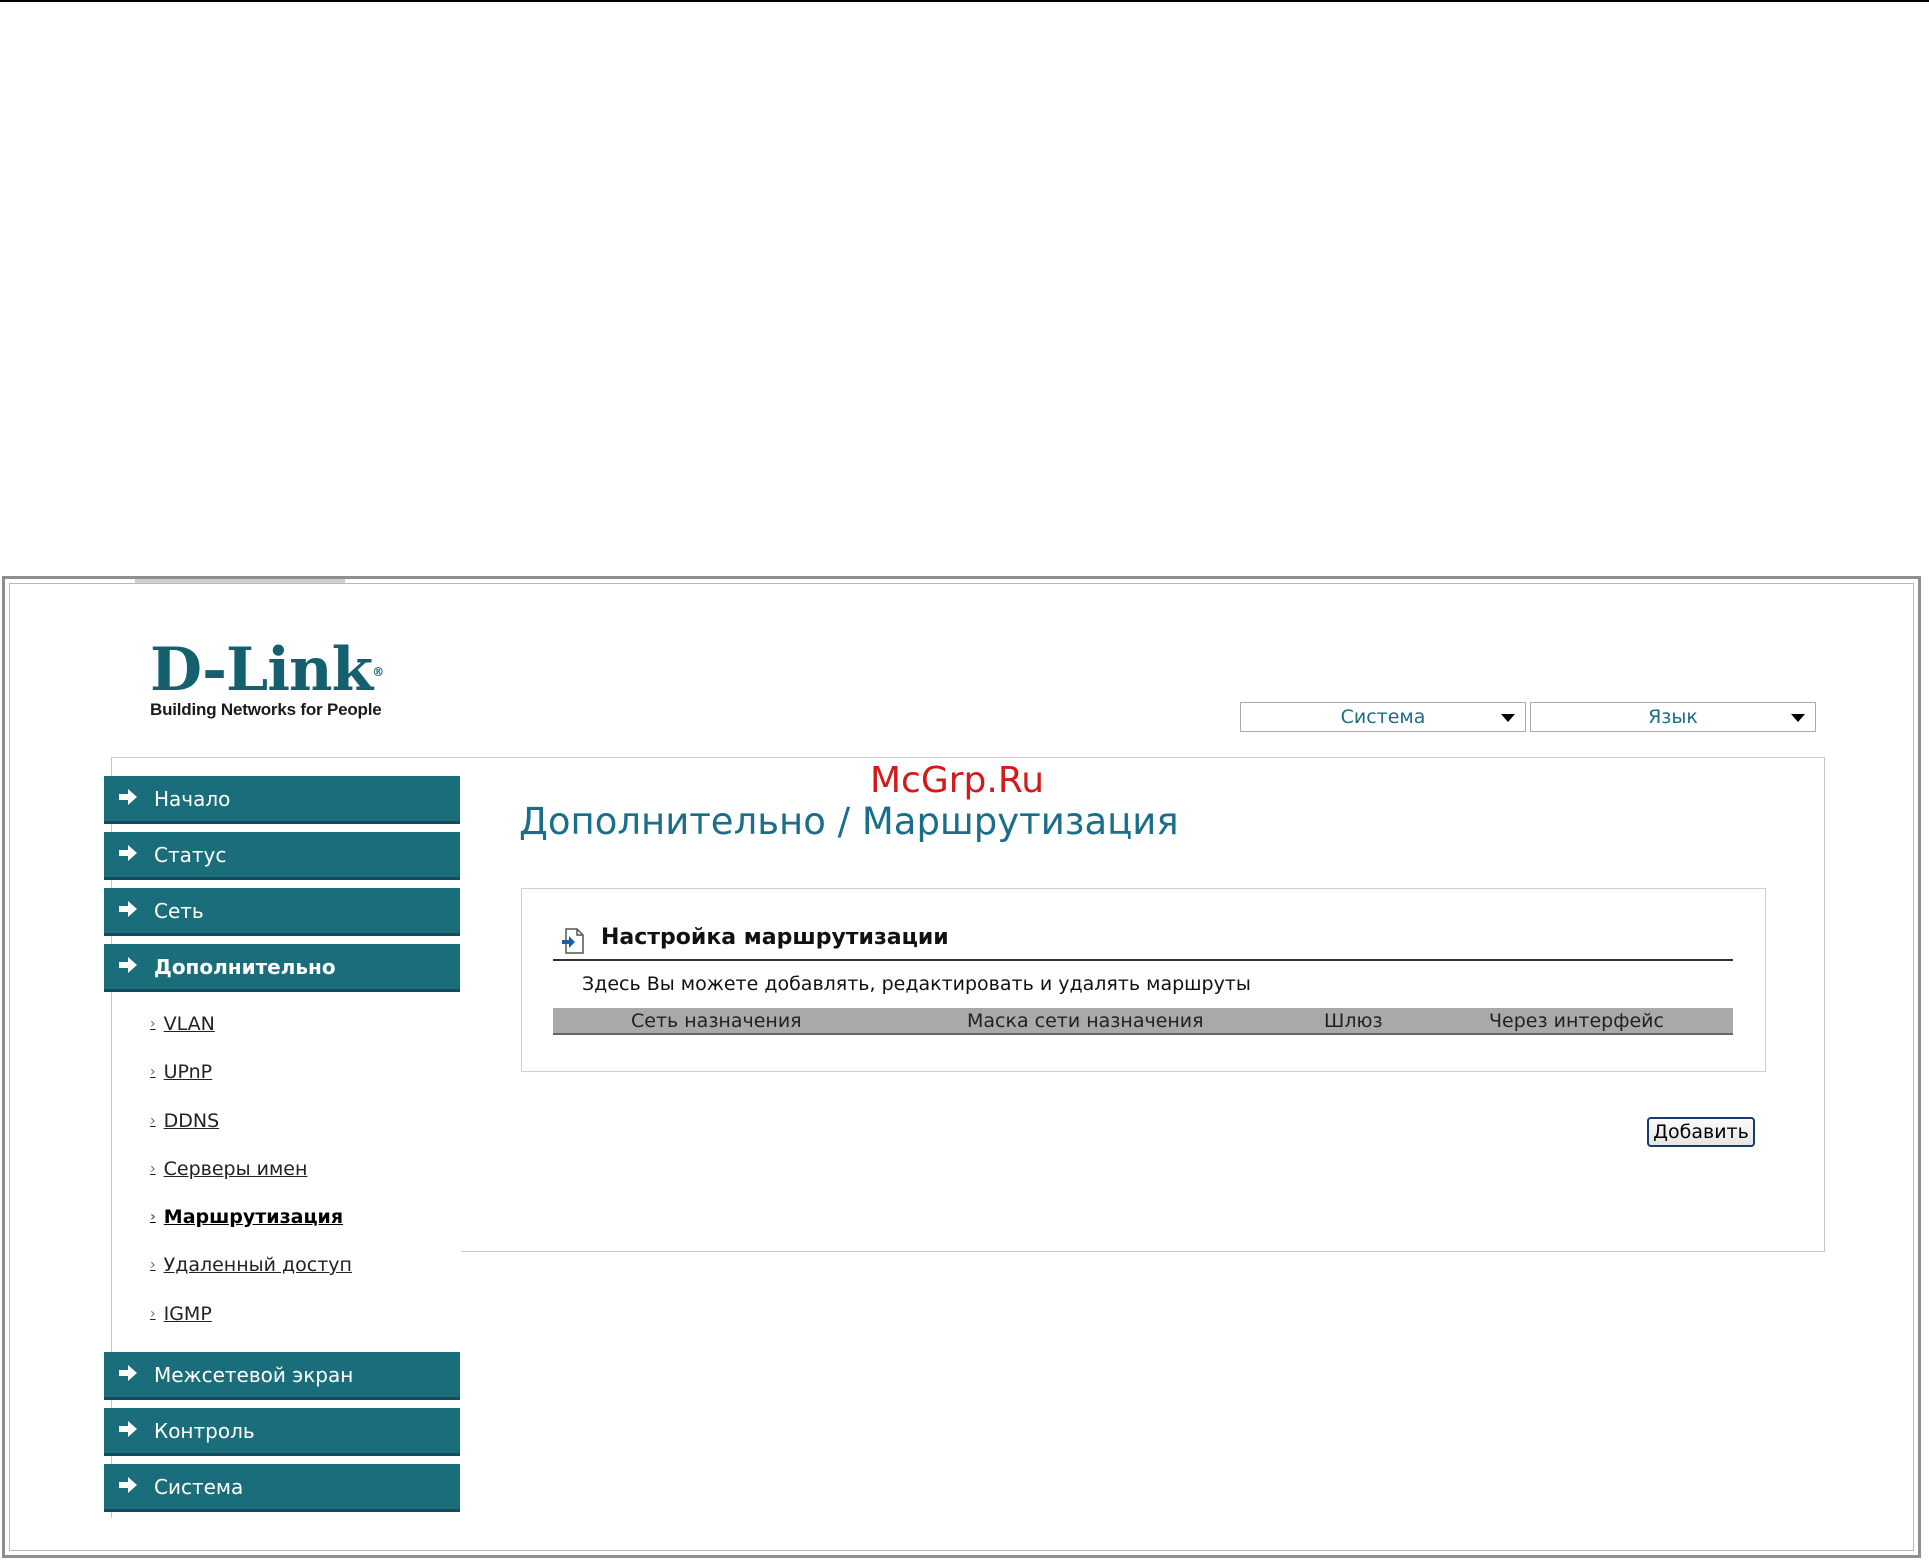 The height and width of the screenshot is (1565, 1929). What do you see at coordinates (187, 1314) in the screenshot?
I see `sidebar-subitem-label: IGMP` at bounding box center [187, 1314].